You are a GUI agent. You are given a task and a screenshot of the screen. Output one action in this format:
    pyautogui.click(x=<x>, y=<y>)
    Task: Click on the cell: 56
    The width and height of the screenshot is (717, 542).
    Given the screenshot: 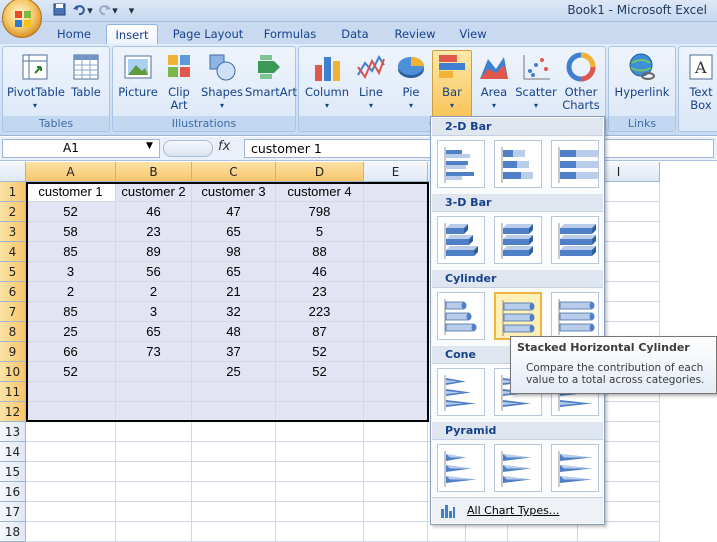 What is the action you would take?
    pyautogui.click(x=154, y=272)
    